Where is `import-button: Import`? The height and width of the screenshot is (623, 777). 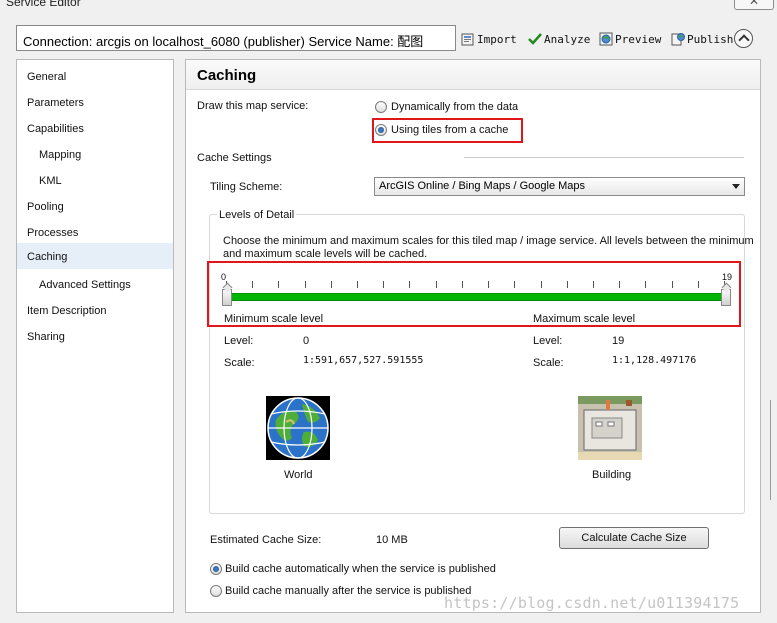
import-button: Import is located at coordinates (489, 39).